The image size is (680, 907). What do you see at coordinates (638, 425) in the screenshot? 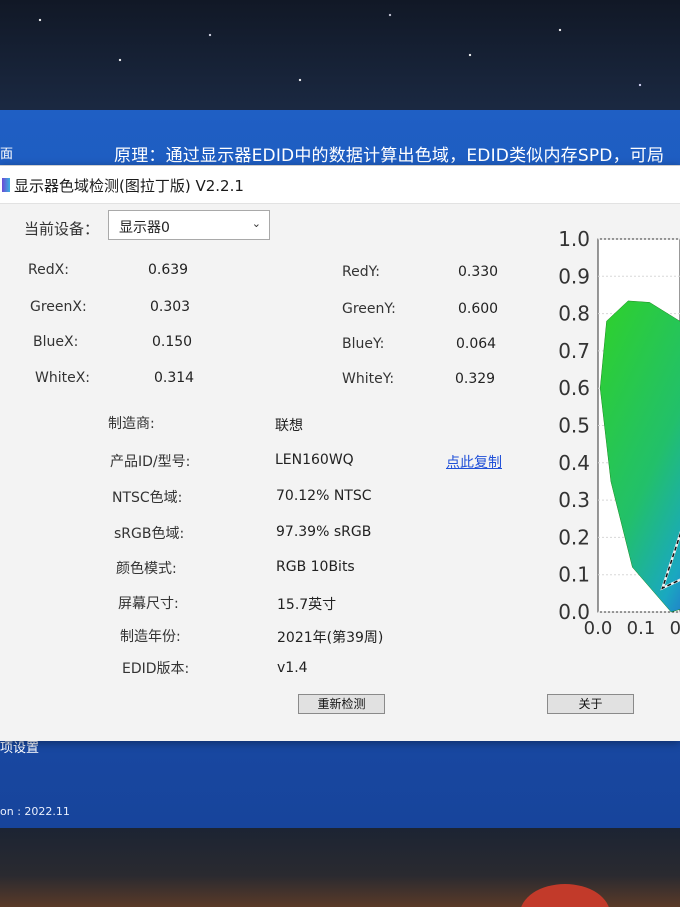
I see `plot-area` at bounding box center [638, 425].